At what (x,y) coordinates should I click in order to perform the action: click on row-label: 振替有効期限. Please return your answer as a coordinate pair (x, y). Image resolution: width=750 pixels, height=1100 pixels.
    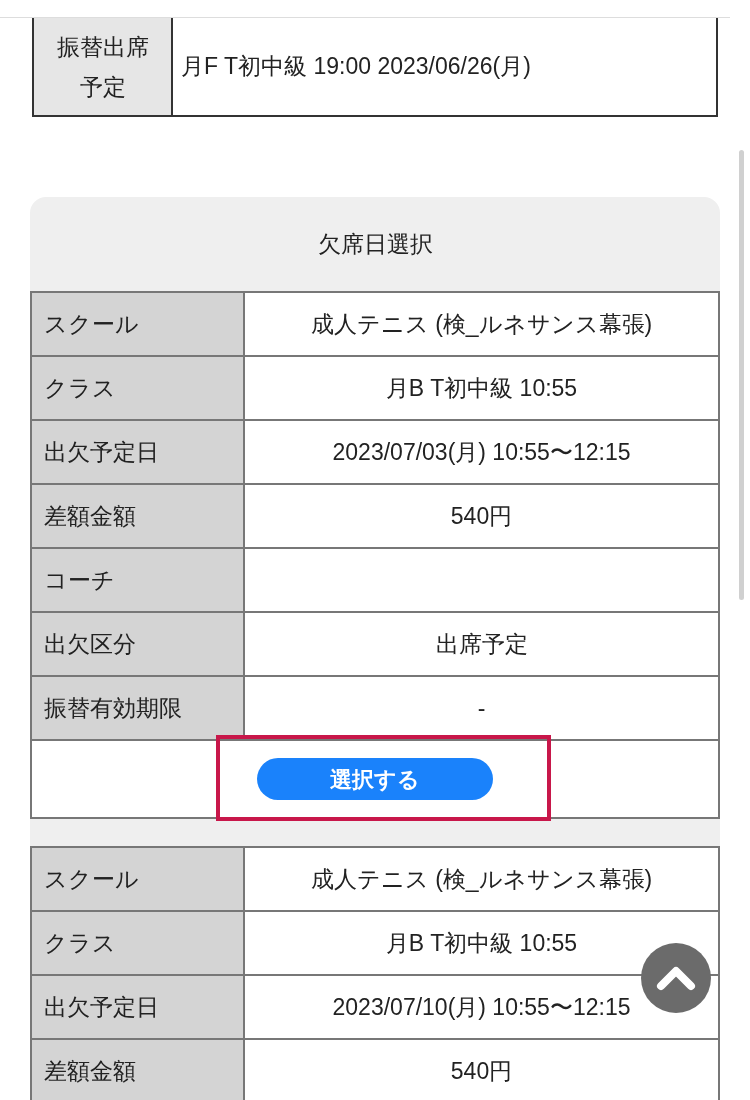
    Looking at the image, I should click on (138, 708).